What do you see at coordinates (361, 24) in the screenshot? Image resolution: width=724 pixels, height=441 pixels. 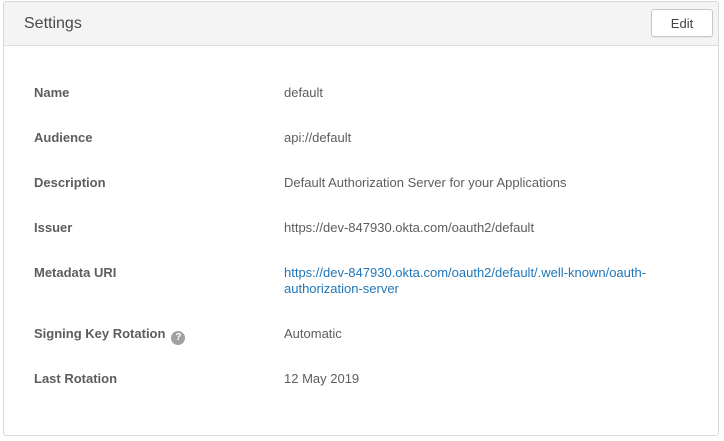 I see `panel-header: Settings Edit` at bounding box center [361, 24].